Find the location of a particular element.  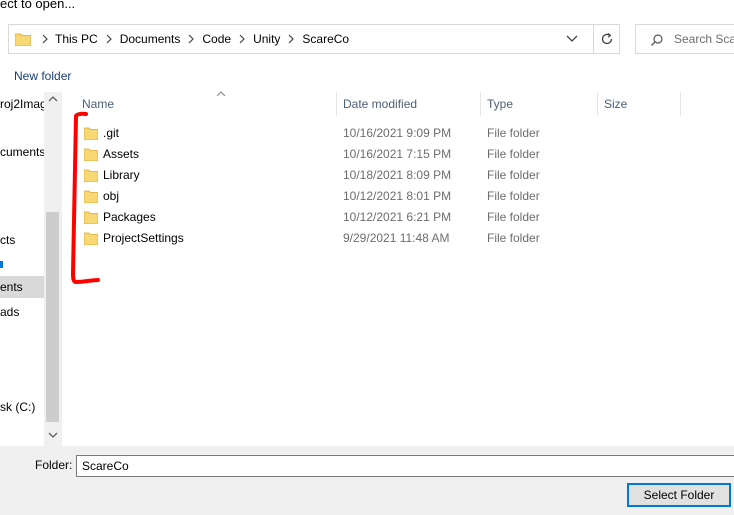

file-name: Assets is located at coordinates (121, 154).